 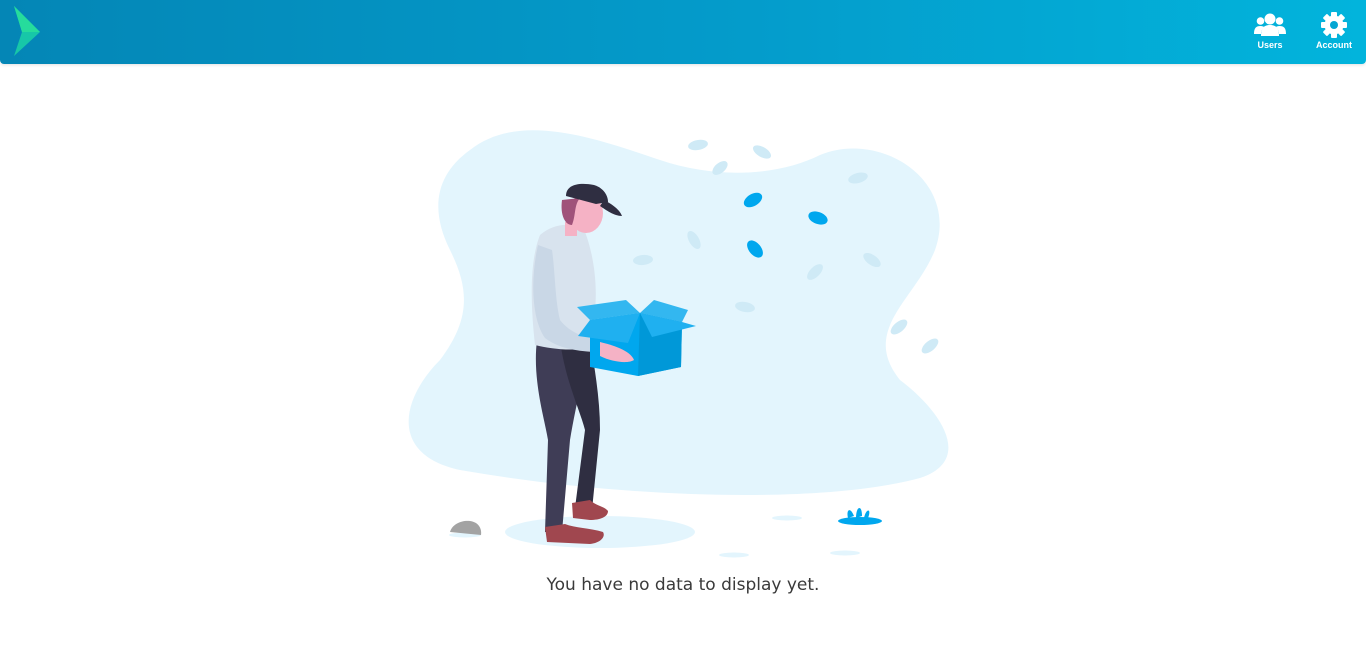 What do you see at coordinates (683, 585) in the screenshot?
I see `empty-state-message: You have no data to display yet.` at bounding box center [683, 585].